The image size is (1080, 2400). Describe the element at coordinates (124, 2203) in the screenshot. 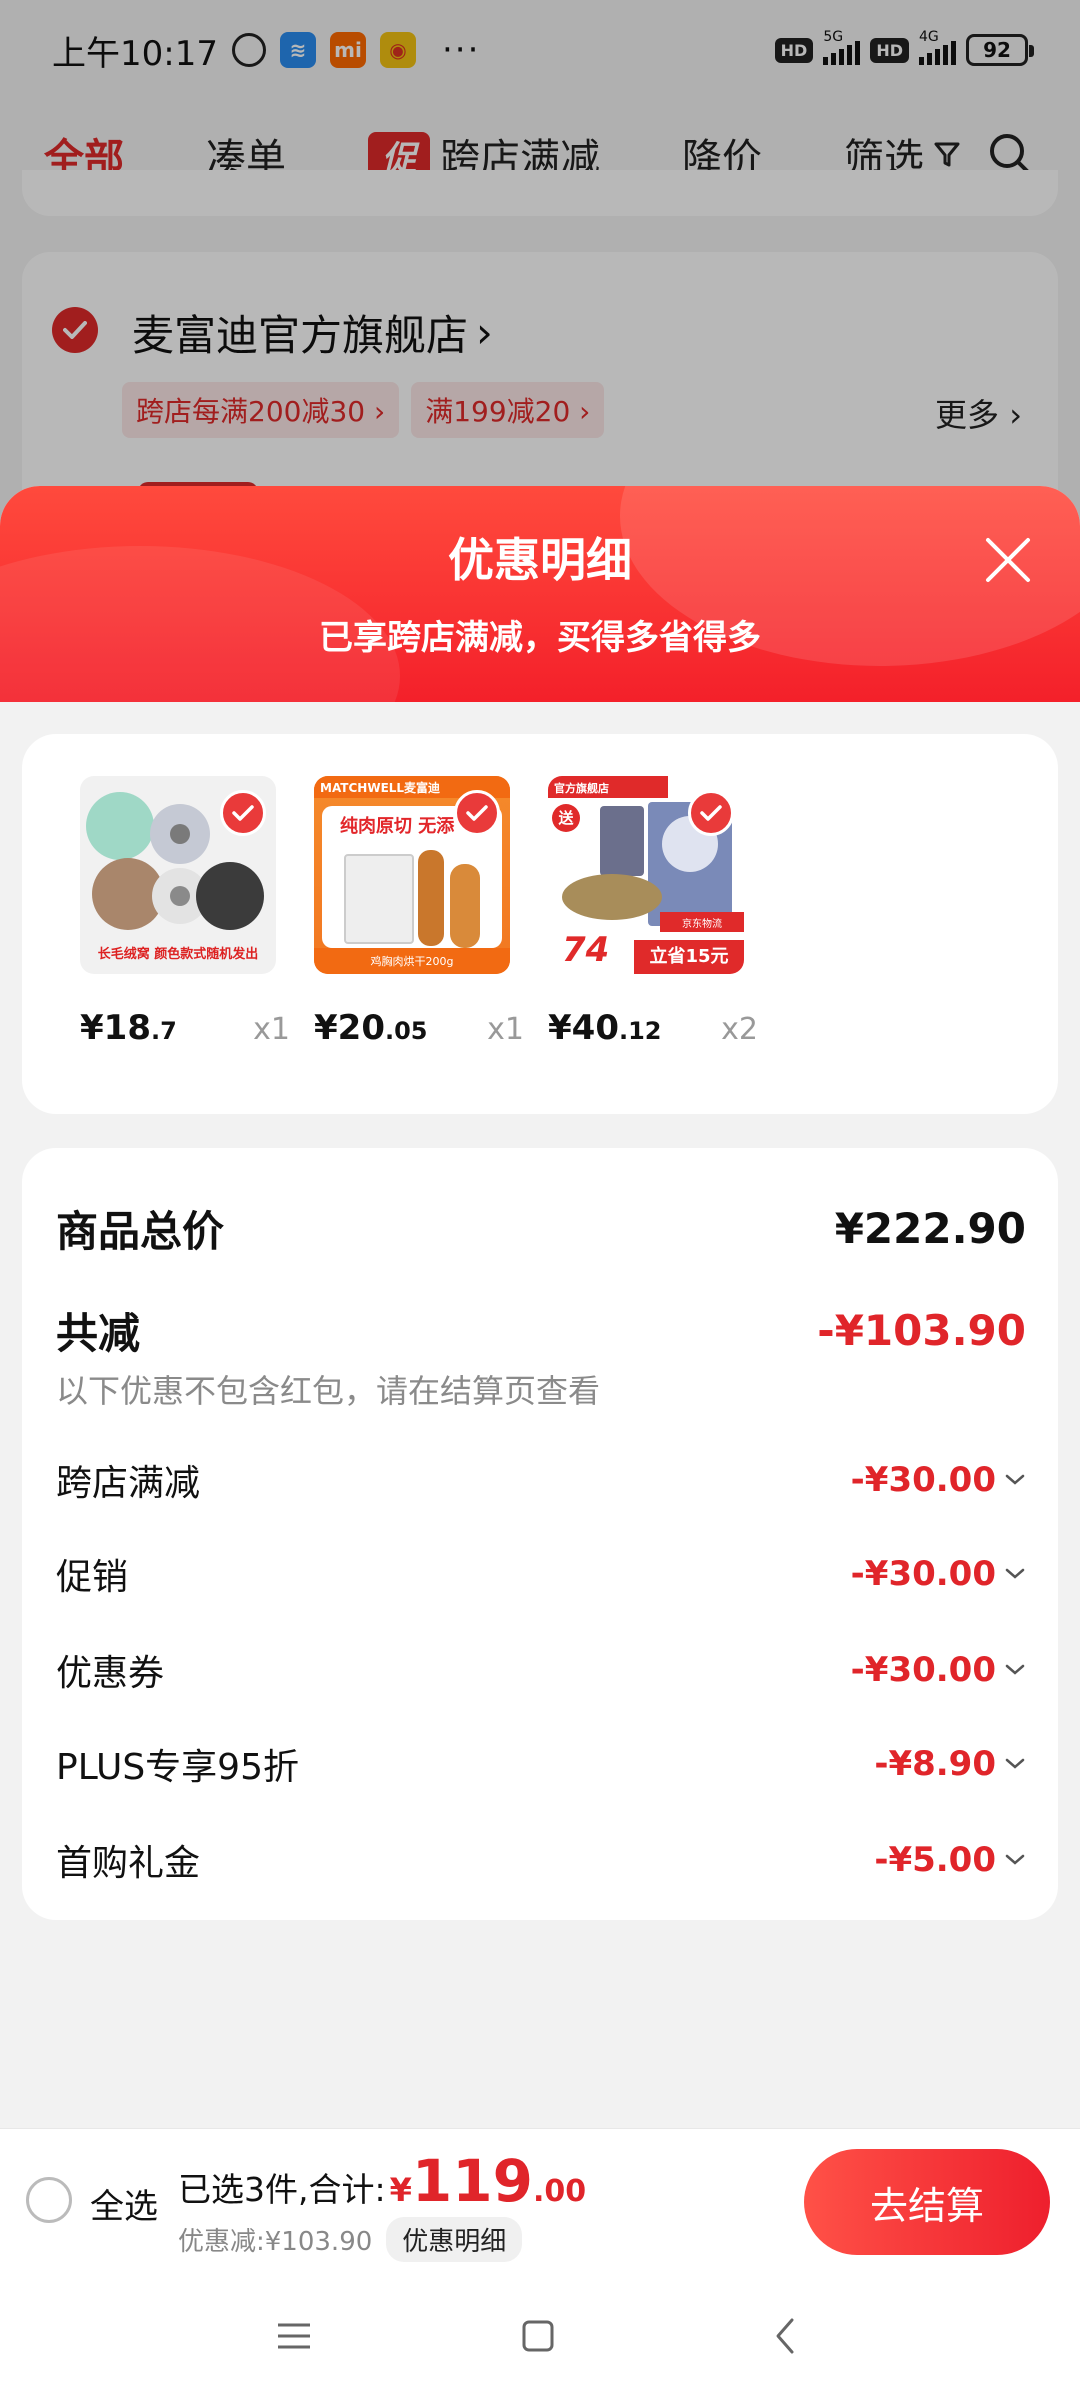

I see `select-all-label: 全选` at that location.